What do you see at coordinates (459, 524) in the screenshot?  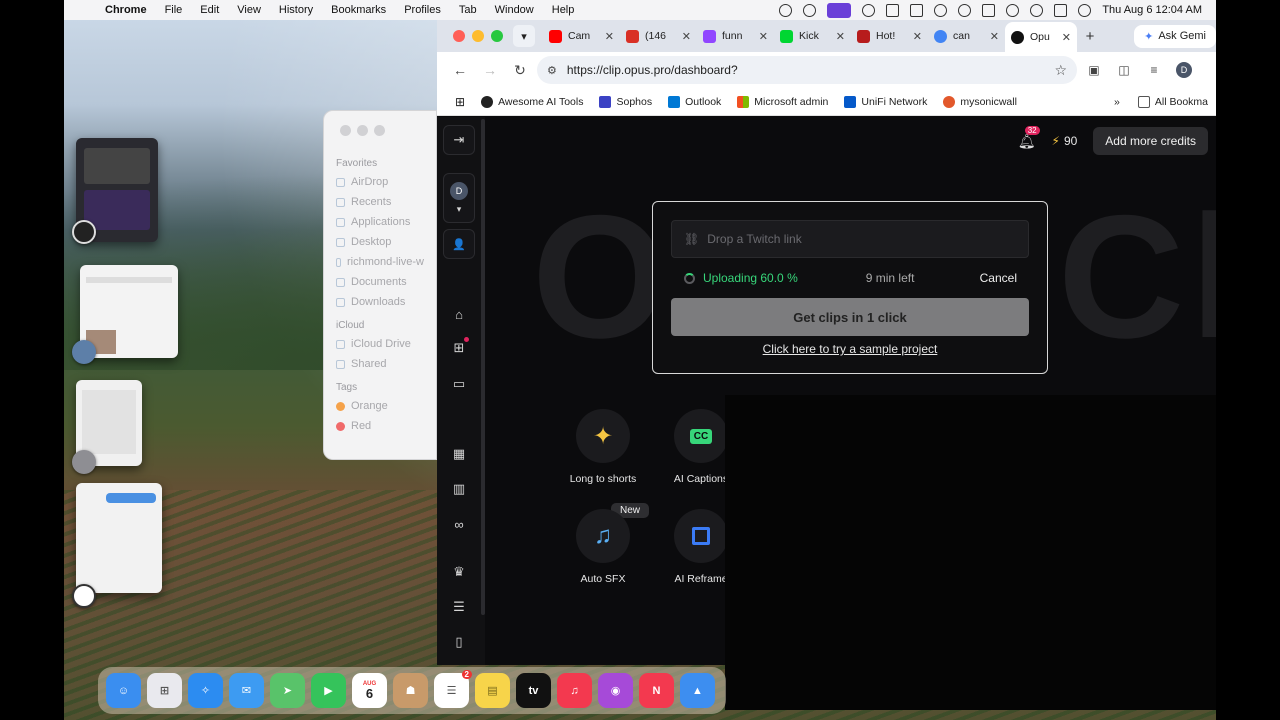 I see `social-accounts-nav-button: ∞` at bounding box center [459, 524].